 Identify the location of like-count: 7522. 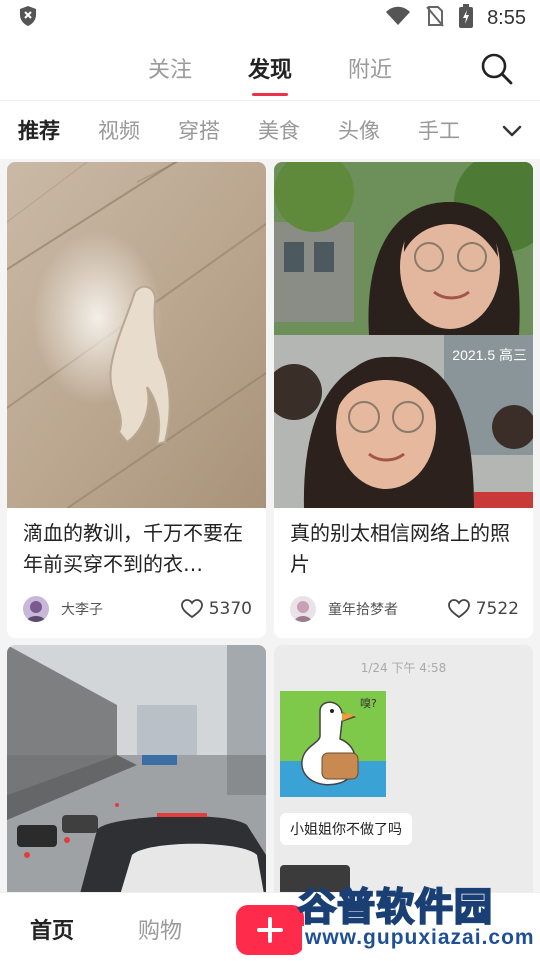
(497, 609).